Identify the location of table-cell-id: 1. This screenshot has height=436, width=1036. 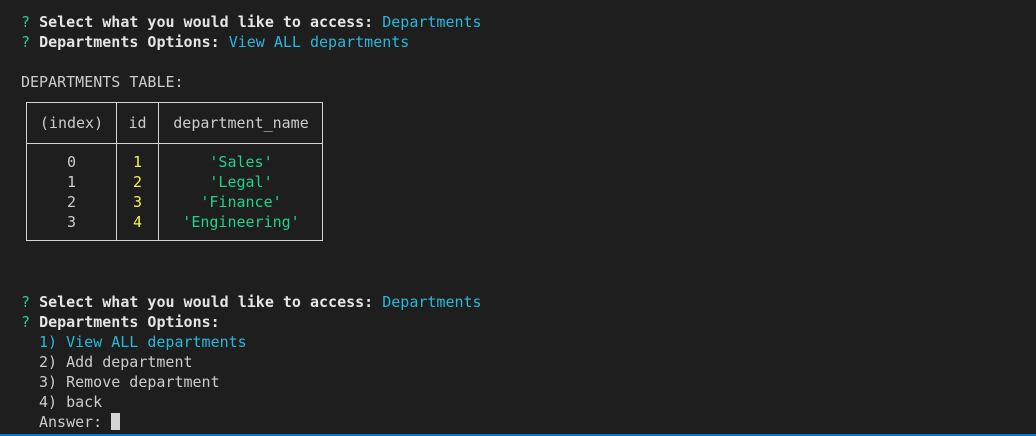
(137, 162).